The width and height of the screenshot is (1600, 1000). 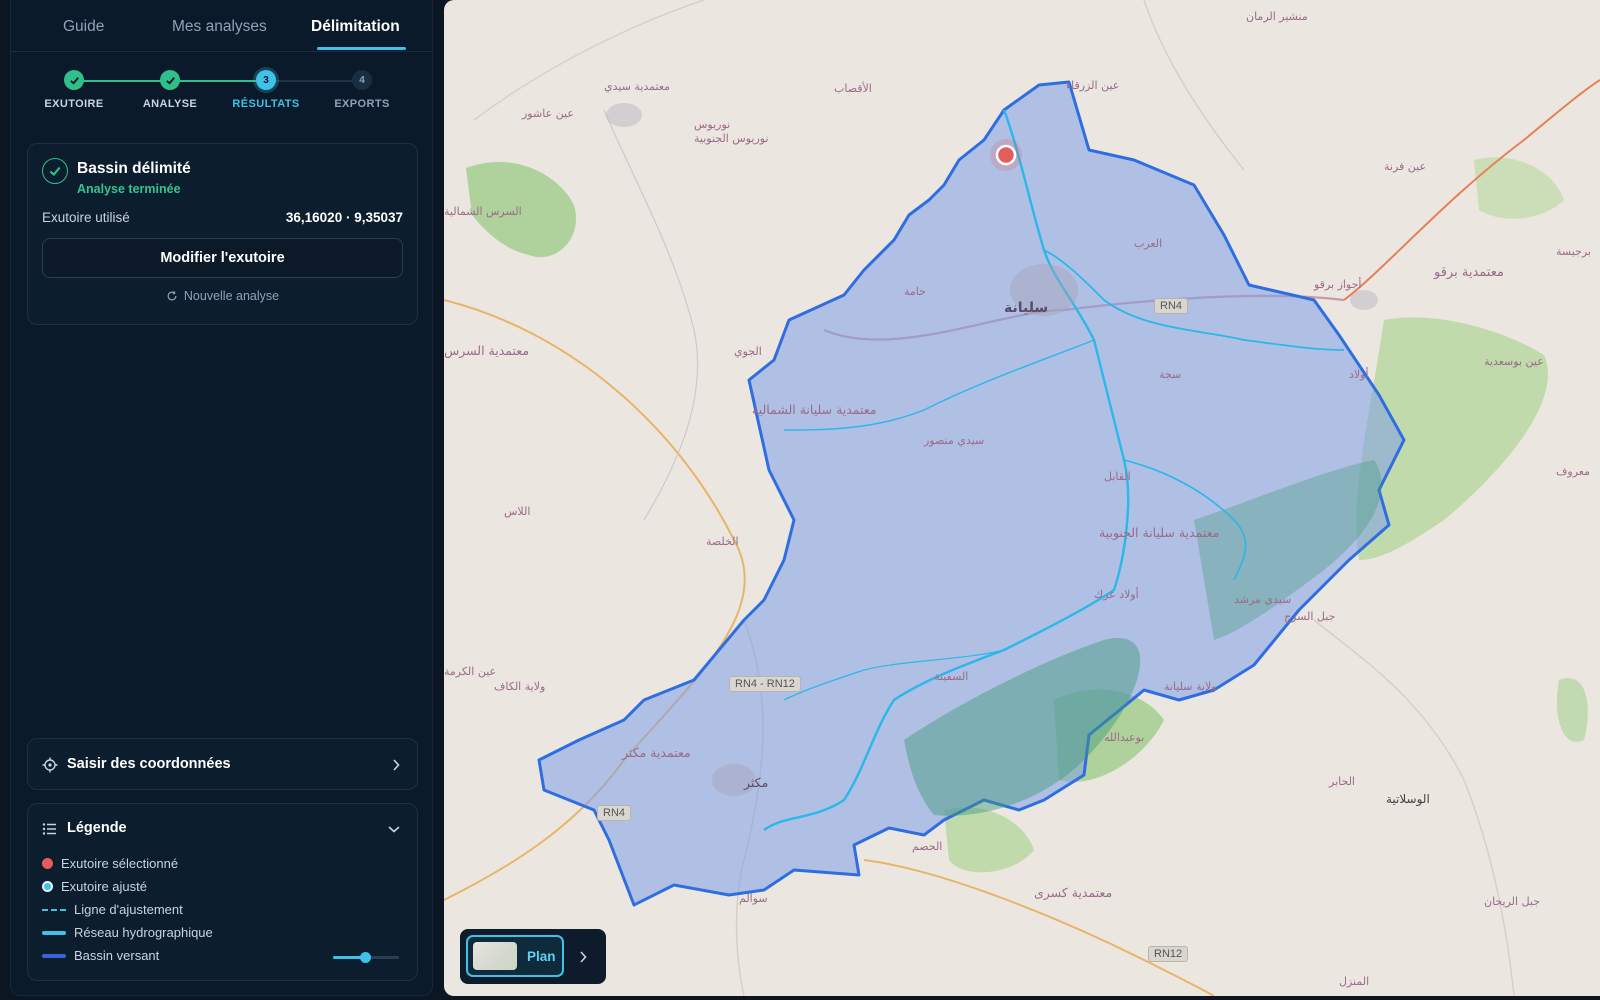 I want to click on map-label: الجوي, so click(x=748, y=351).